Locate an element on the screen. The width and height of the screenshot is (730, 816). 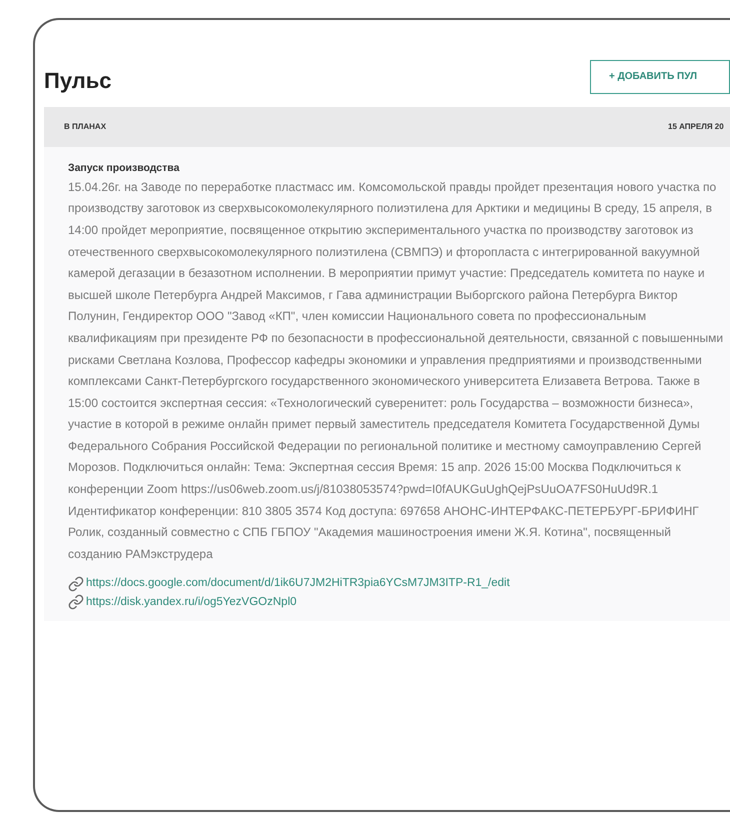
status-label: В ПЛАНАХ is located at coordinates (85, 127).